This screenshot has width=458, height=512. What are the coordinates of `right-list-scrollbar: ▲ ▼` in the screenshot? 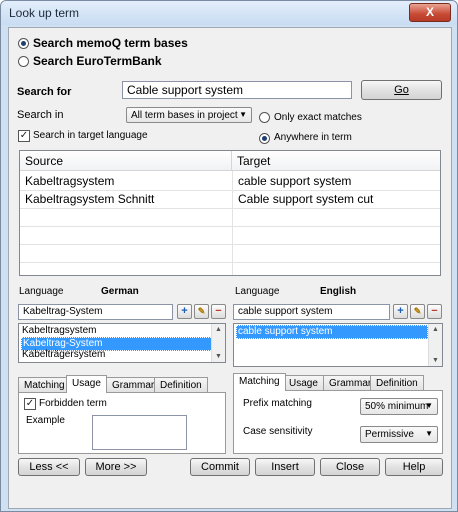 It's located at (435, 345).